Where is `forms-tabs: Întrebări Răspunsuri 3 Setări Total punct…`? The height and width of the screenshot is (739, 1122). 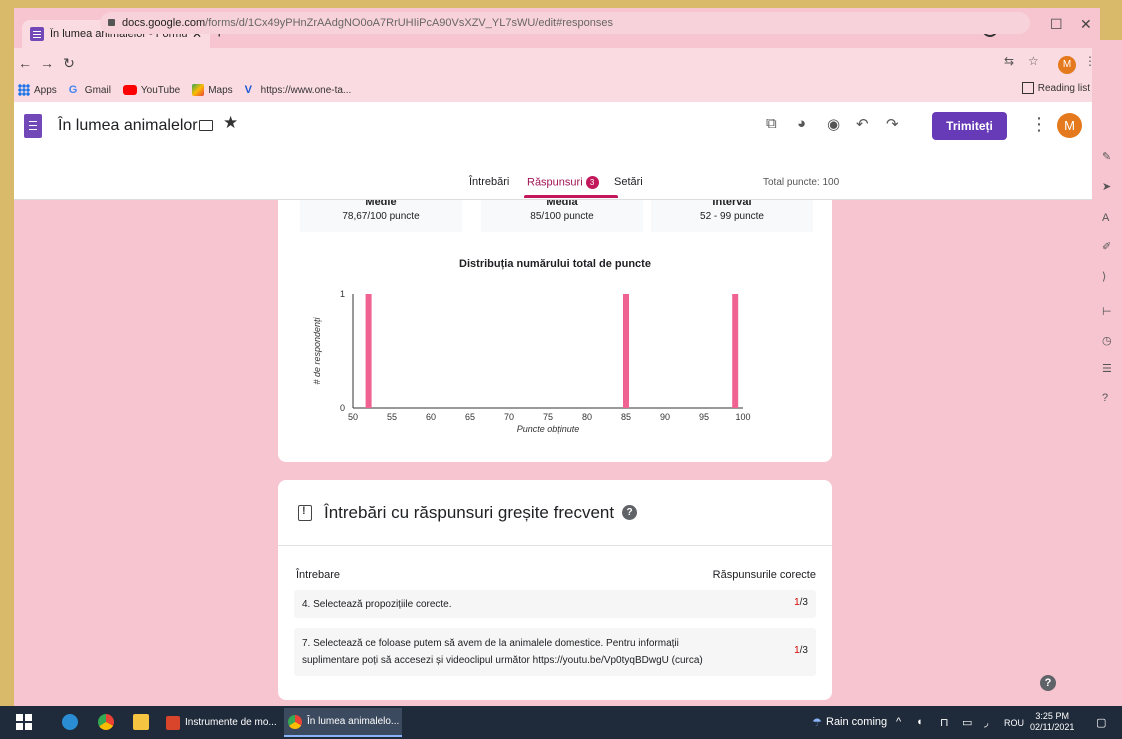
forms-tabs: Întrebări Răspunsuri 3 Setări Total punct… is located at coordinates (554, 175).